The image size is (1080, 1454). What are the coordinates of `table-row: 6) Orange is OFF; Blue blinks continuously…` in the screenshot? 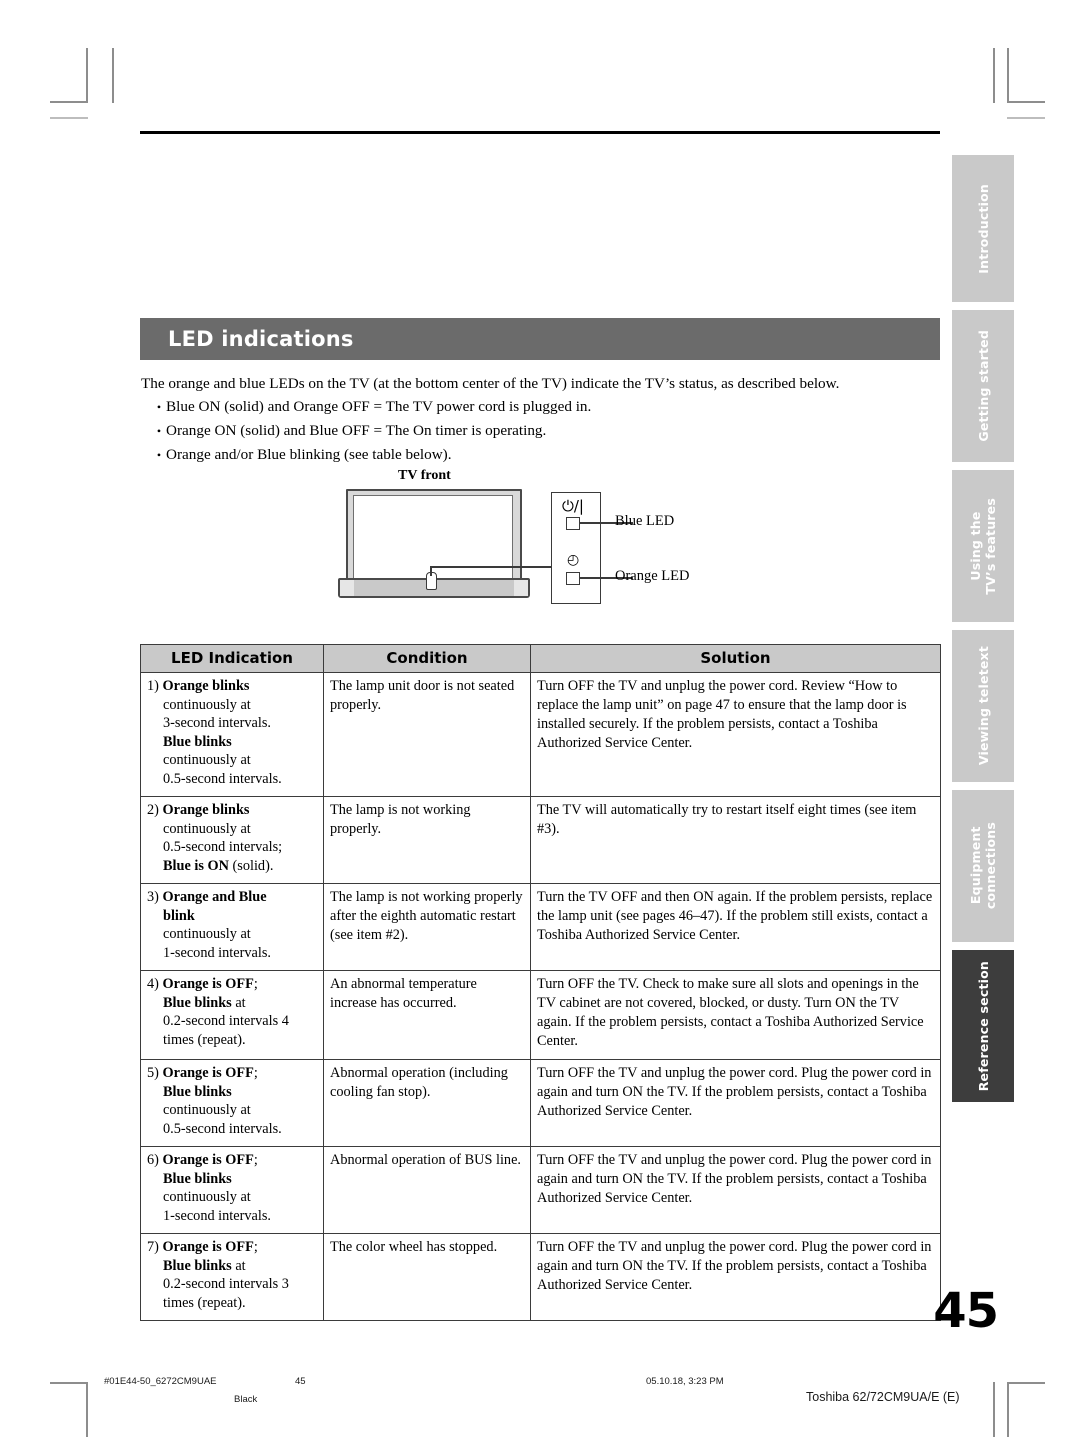 It's located at (540, 1190).